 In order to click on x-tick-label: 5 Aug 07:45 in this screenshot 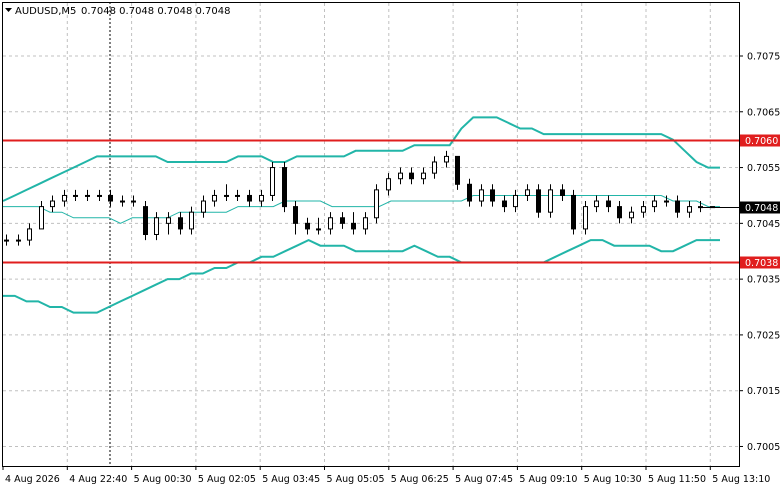, I will do `click(484, 479)`.